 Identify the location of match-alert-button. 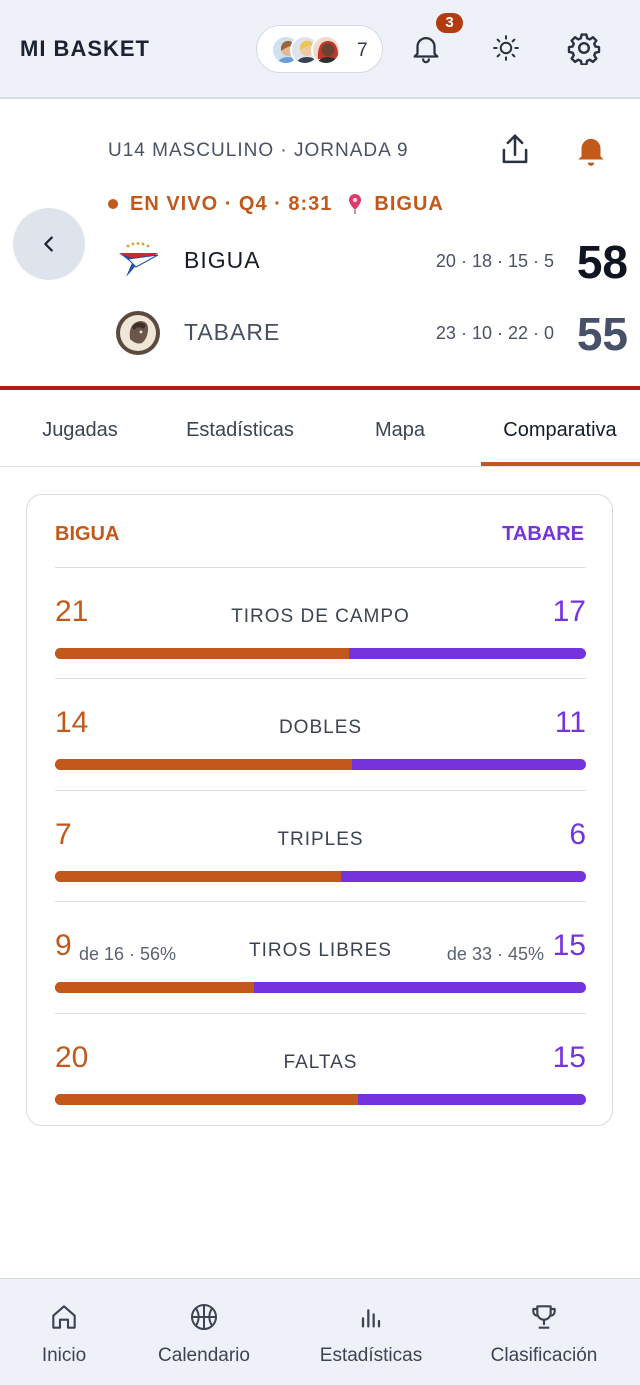
(591, 150).